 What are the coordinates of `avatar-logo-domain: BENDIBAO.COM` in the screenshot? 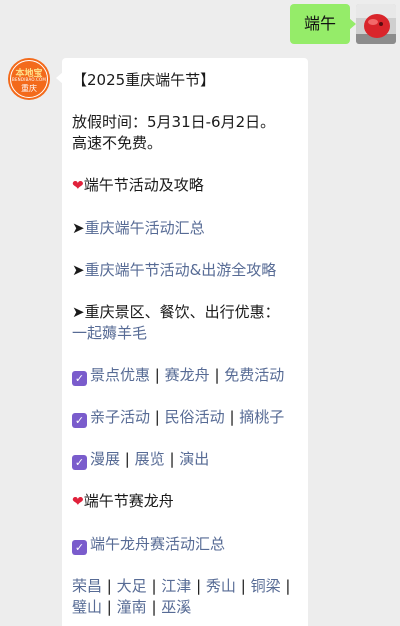 It's located at (29, 79).